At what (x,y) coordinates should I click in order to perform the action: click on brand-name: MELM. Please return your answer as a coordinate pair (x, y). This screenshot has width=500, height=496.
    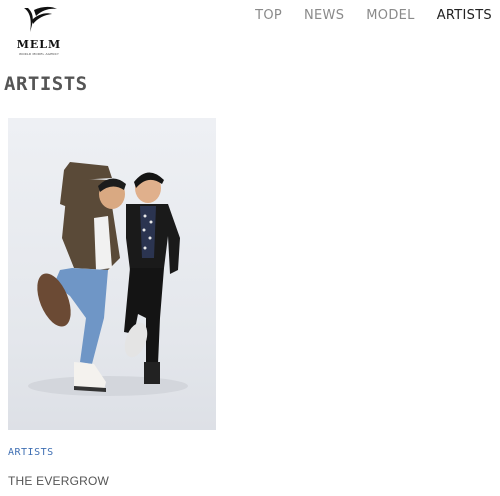
    Looking at the image, I should click on (39, 44).